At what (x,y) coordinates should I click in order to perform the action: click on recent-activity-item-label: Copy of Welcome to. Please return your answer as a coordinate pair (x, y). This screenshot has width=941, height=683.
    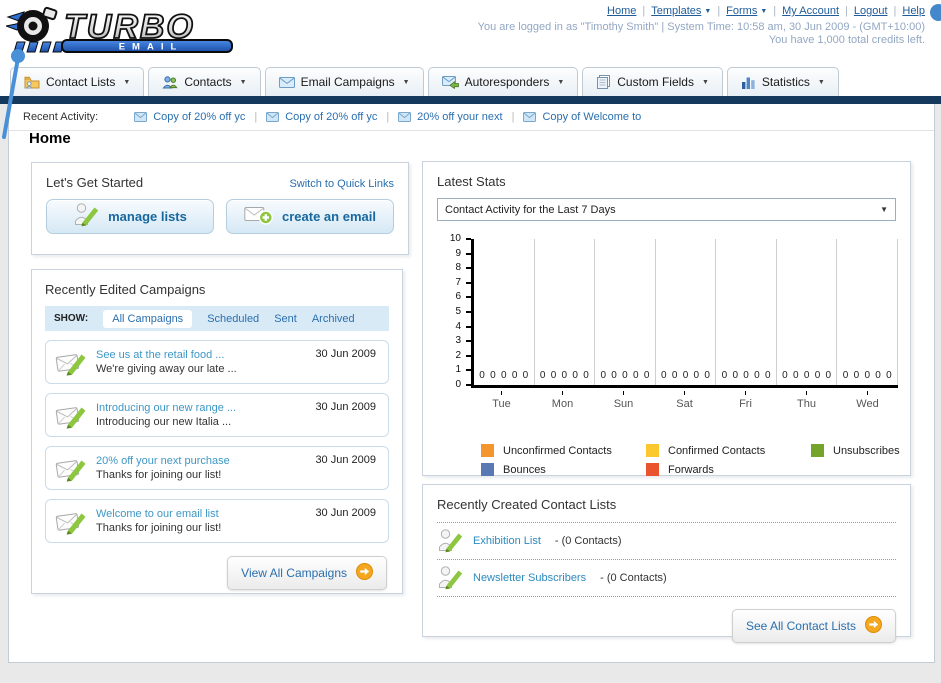
    Looking at the image, I should click on (592, 117).